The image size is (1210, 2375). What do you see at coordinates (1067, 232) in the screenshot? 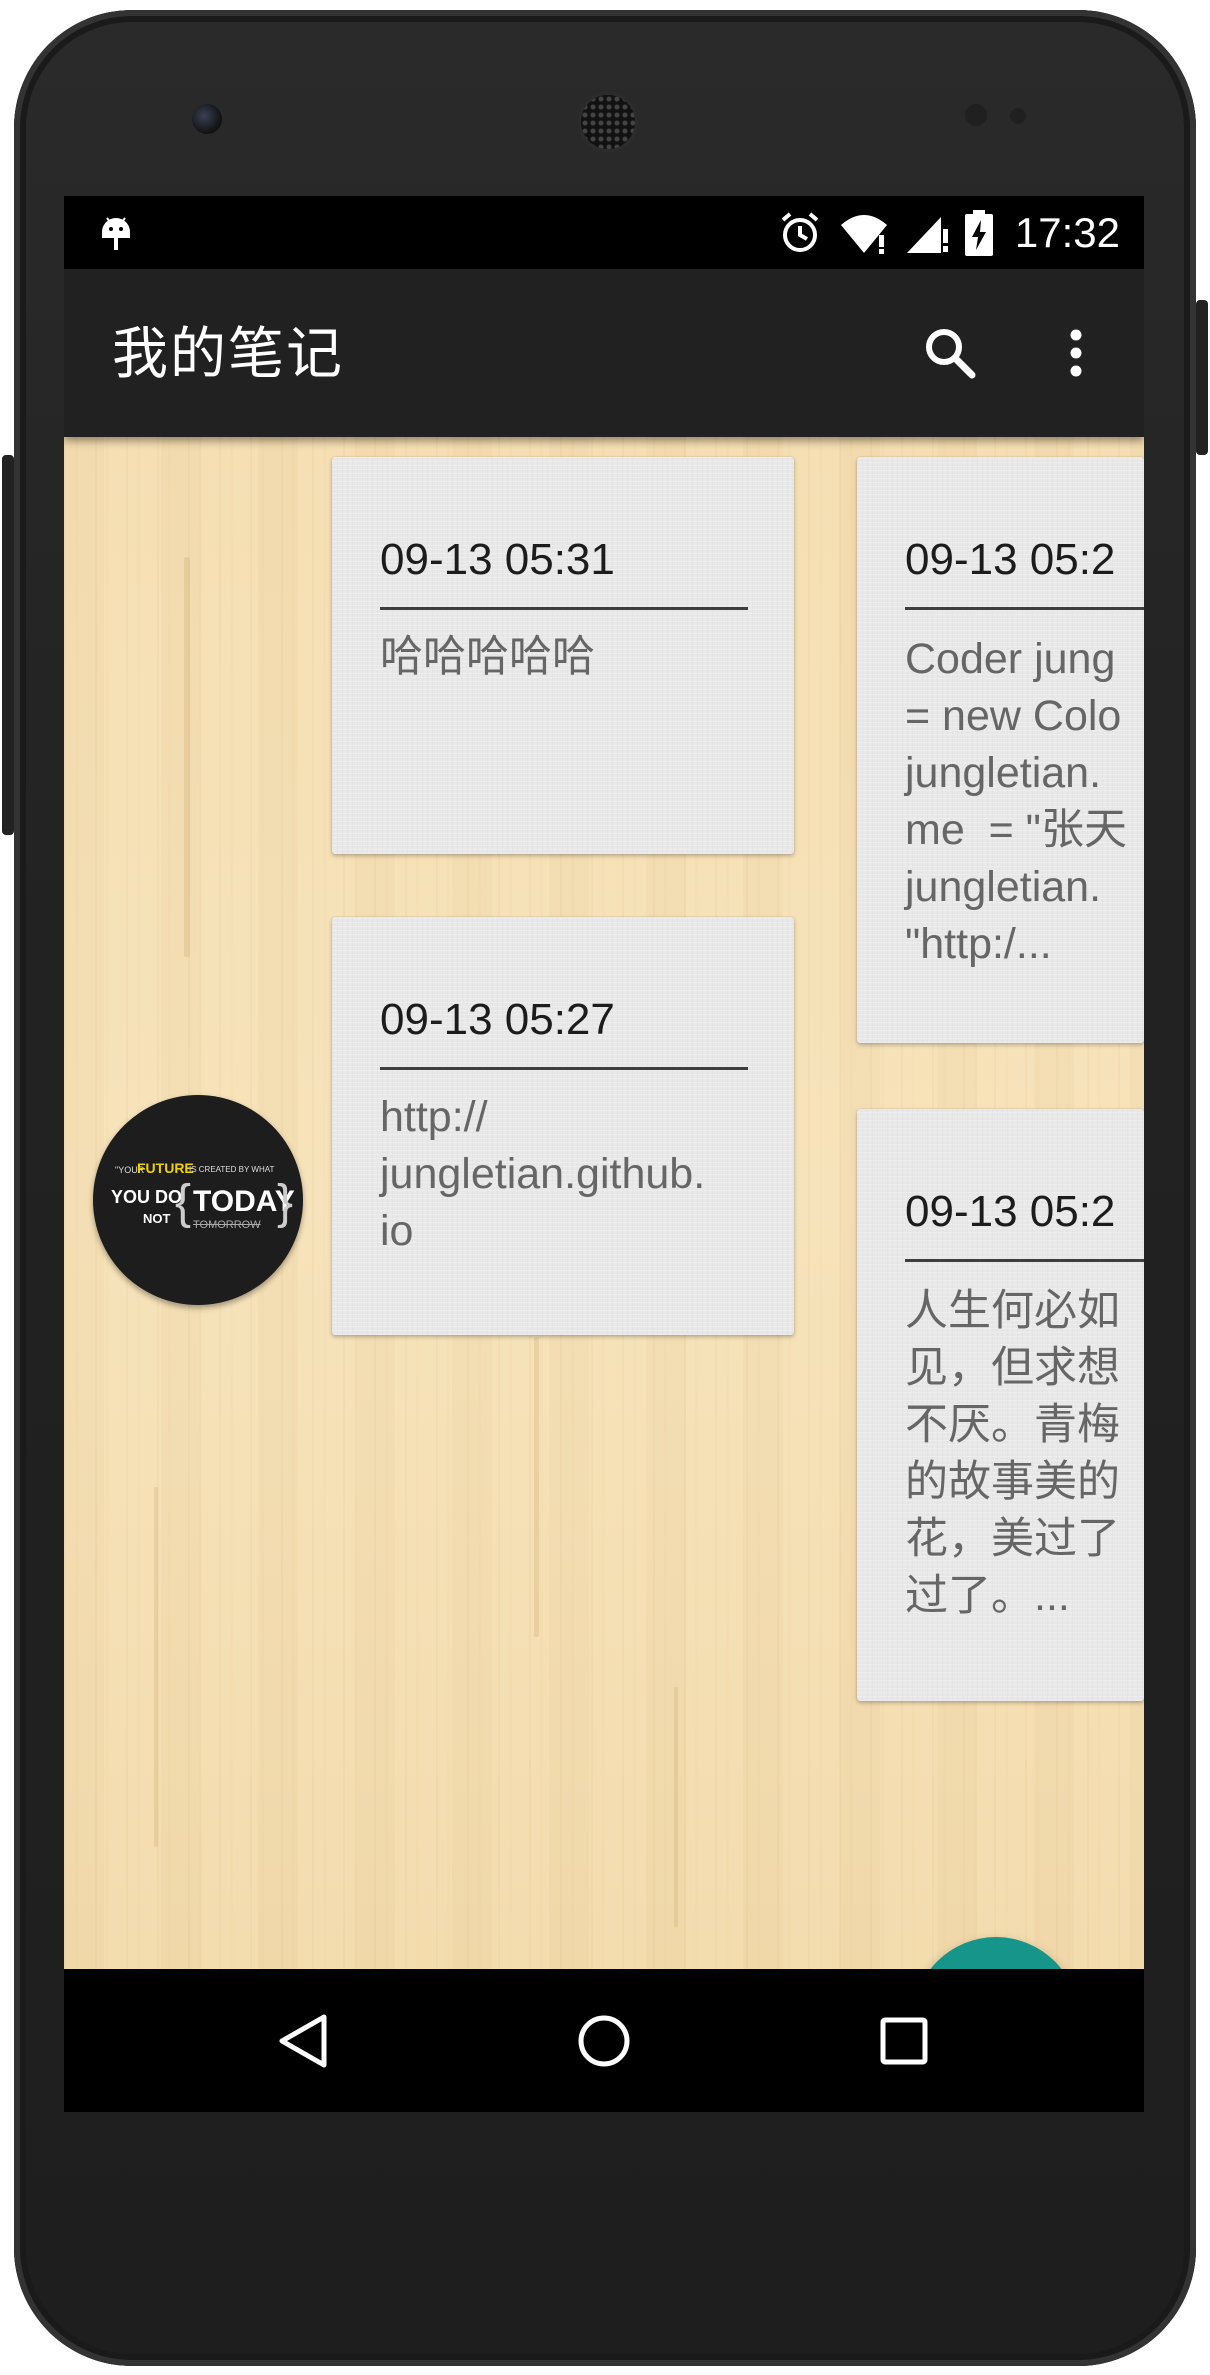
I see `status-time: 17:32` at bounding box center [1067, 232].